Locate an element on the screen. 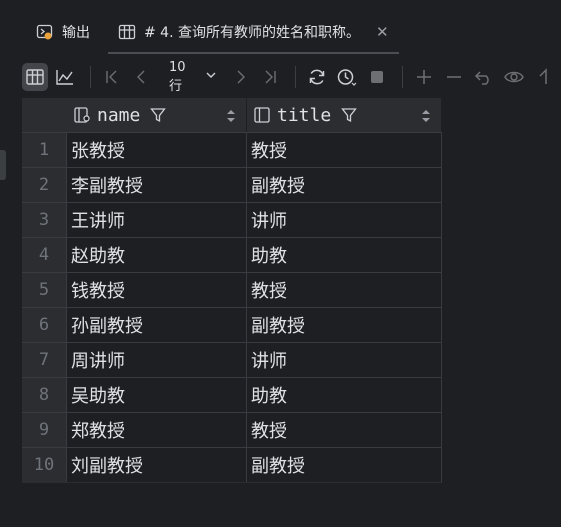 The image size is (561, 527). refresh-icon is located at coordinates (317, 77).